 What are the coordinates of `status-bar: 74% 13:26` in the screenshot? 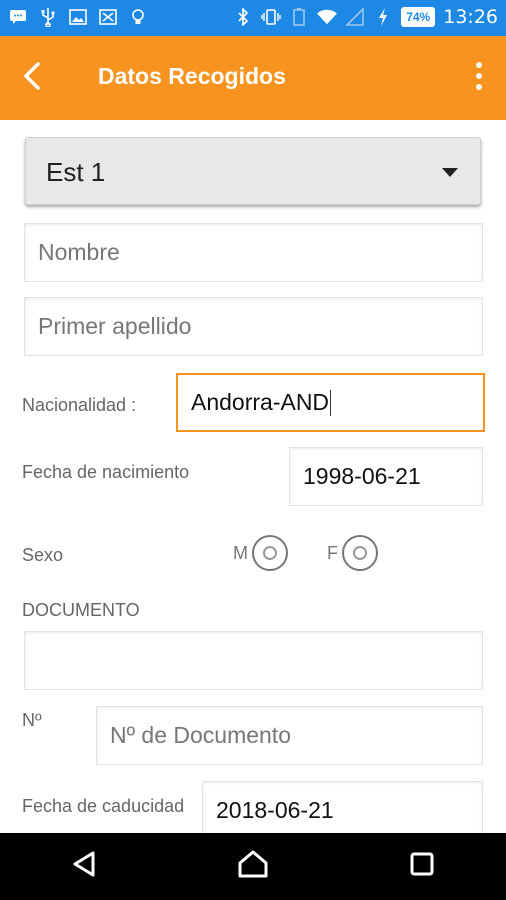 It's located at (253, 18).